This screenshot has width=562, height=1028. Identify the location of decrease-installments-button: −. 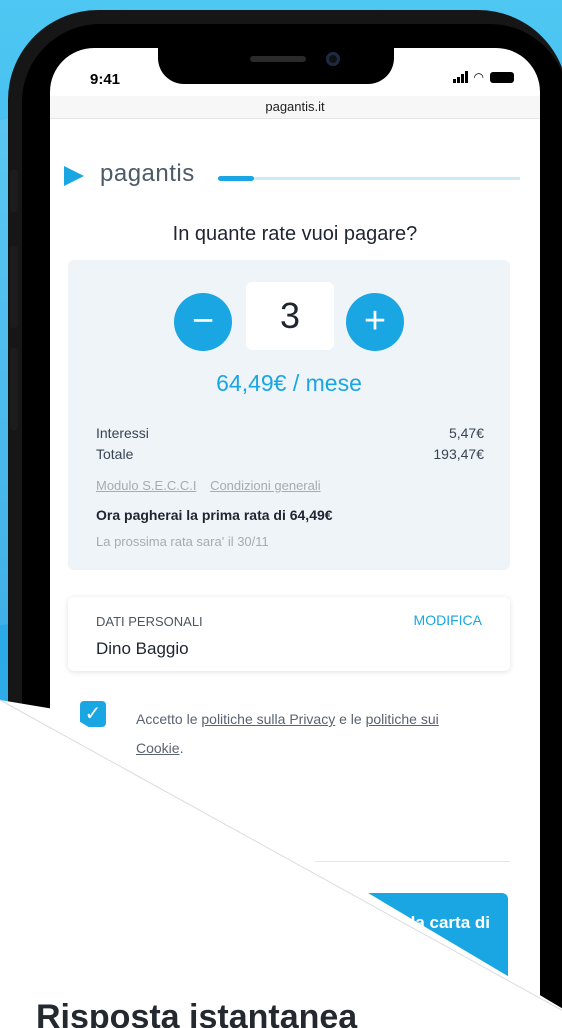
(203, 322).